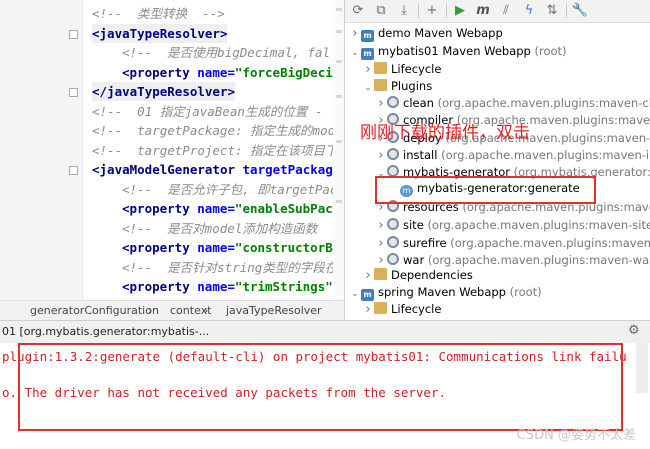 The image size is (650, 449). I want to click on settings-gear-icon: ⚙, so click(634, 330).